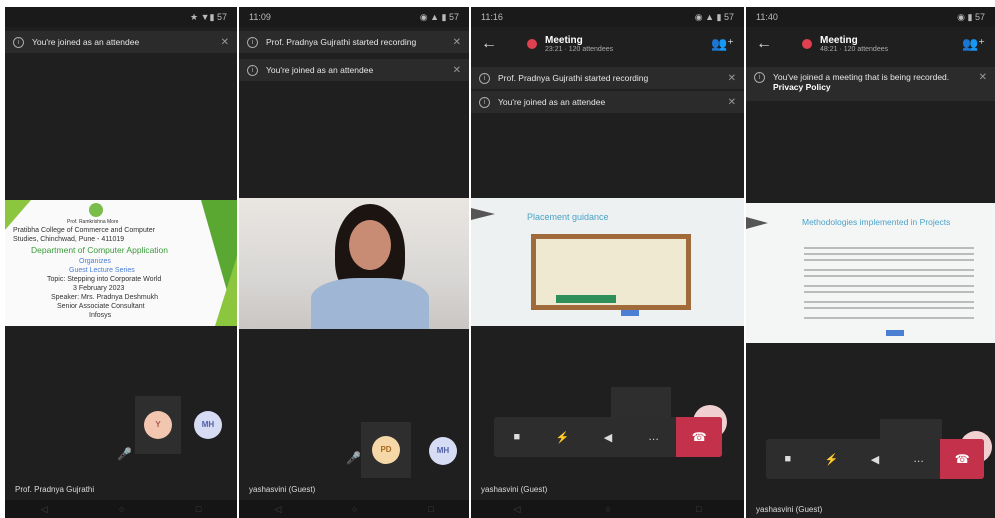 This screenshot has width=995, height=518. I want to click on college-logo, so click(96, 210).